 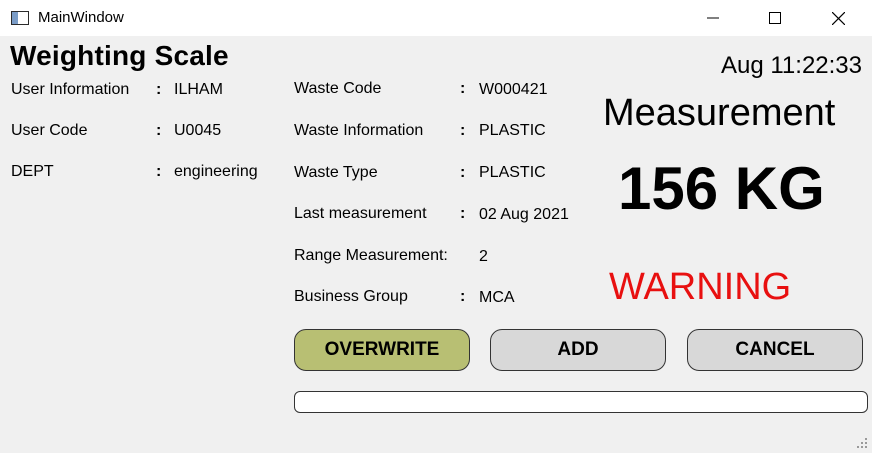 I want to click on user-information-label: User Information, so click(x=70, y=89).